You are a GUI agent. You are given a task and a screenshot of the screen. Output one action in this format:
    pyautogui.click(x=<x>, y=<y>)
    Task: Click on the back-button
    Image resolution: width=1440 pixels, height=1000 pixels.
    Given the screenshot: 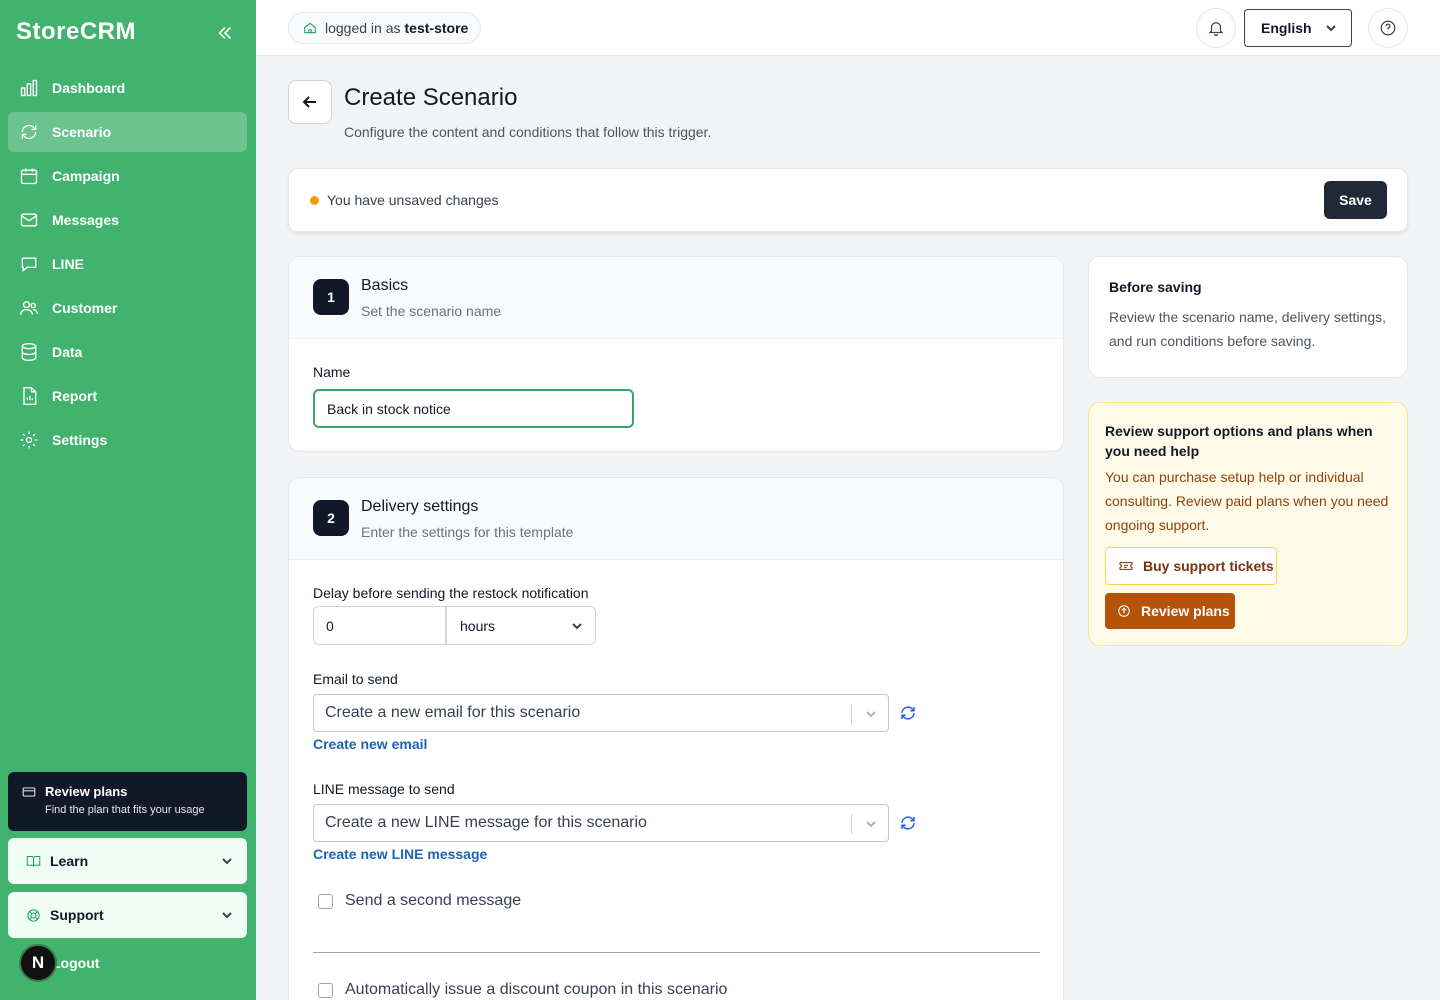 What is the action you would take?
    pyautogui.click(x=310, y=102)
    